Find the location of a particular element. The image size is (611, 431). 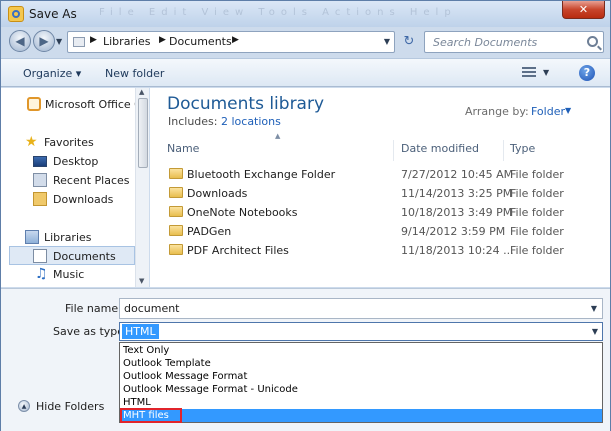

file-name: PADGen is located at coordinates (209, 231).